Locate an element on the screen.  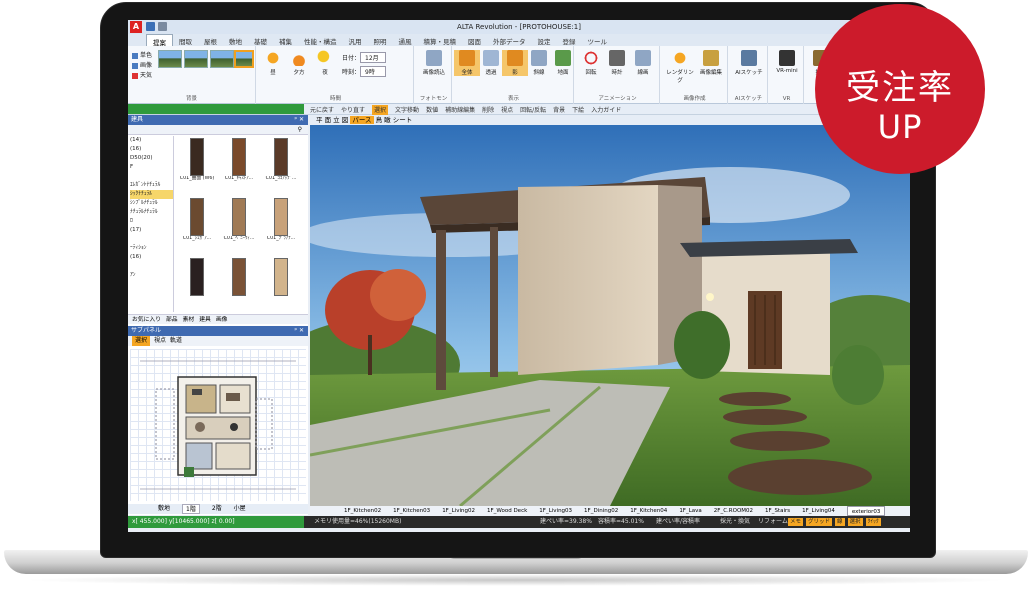
ribbon-tab: 汎用 is located at coordinates (355, 40).